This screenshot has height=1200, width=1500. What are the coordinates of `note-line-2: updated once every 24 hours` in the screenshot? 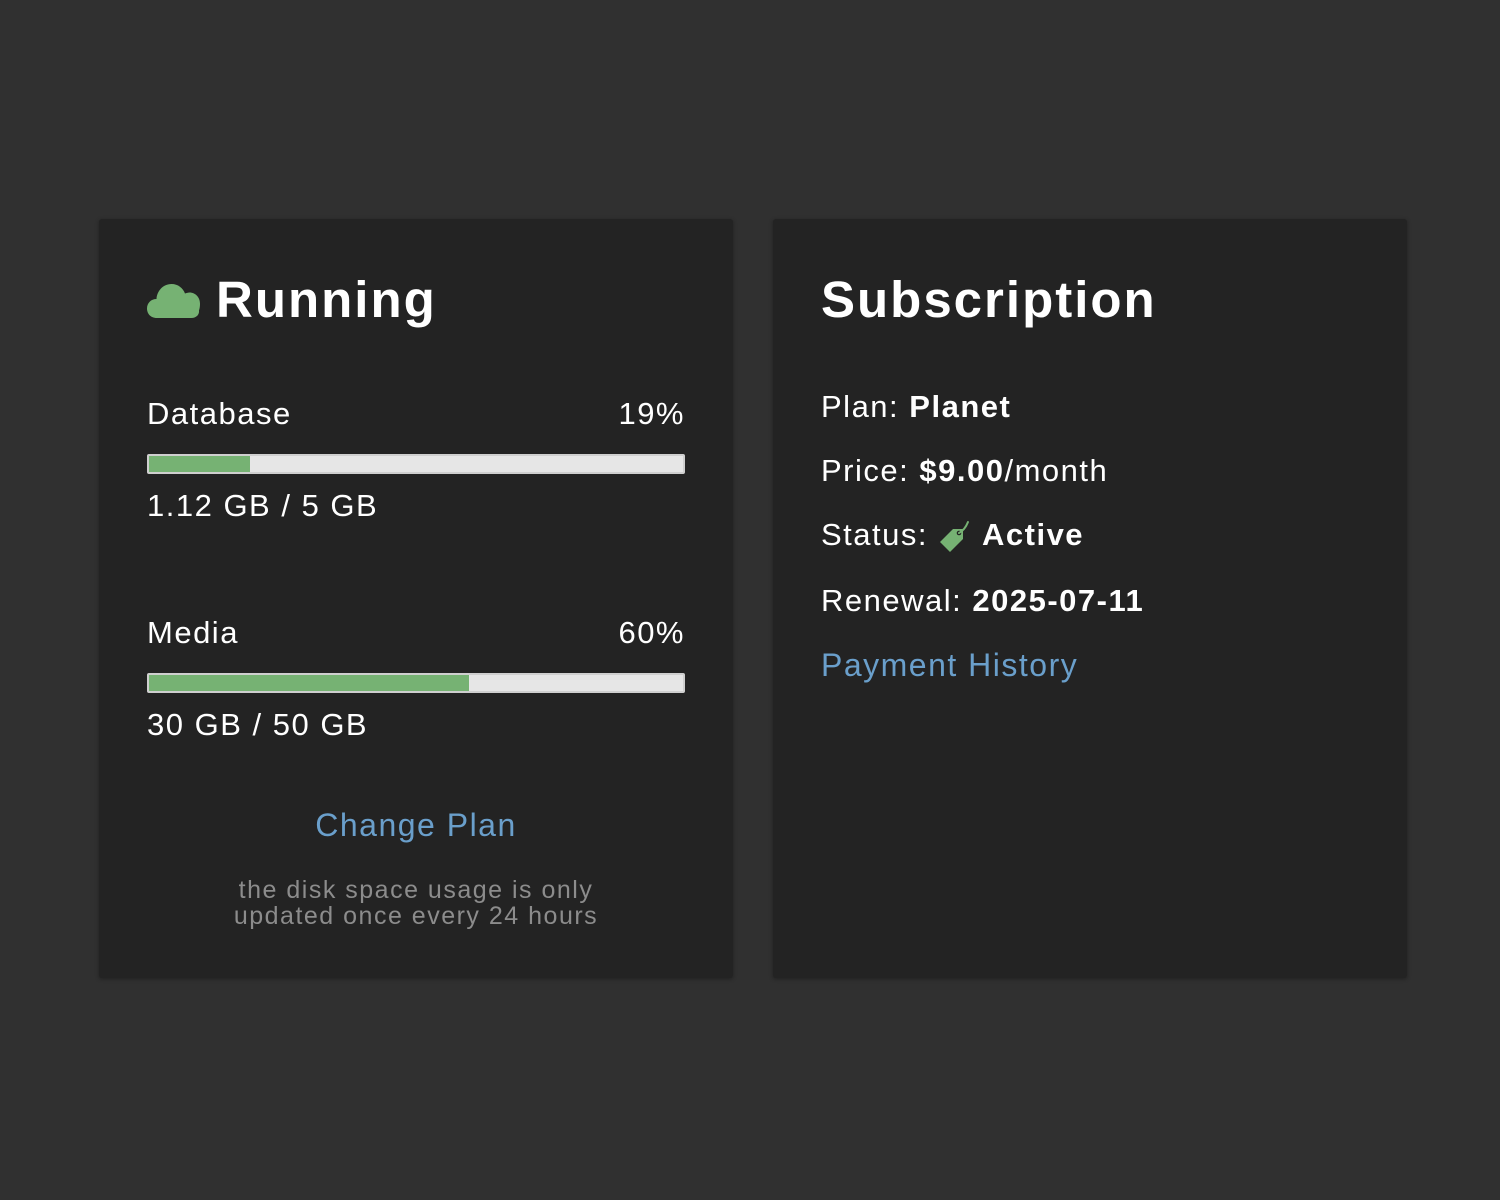 It's located at (416, 916).